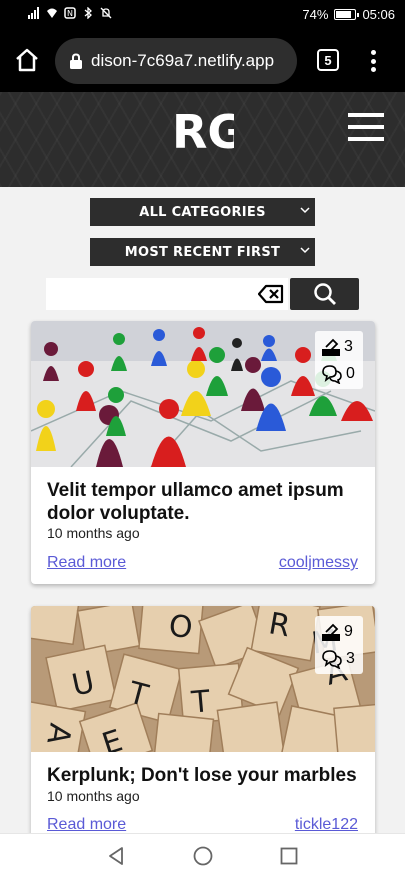 This screenshot has width=405, height=878. Describe the element at coordinates (202, 15) in the screenshot. I see `status-bar: N 74% 05:06` at that location.